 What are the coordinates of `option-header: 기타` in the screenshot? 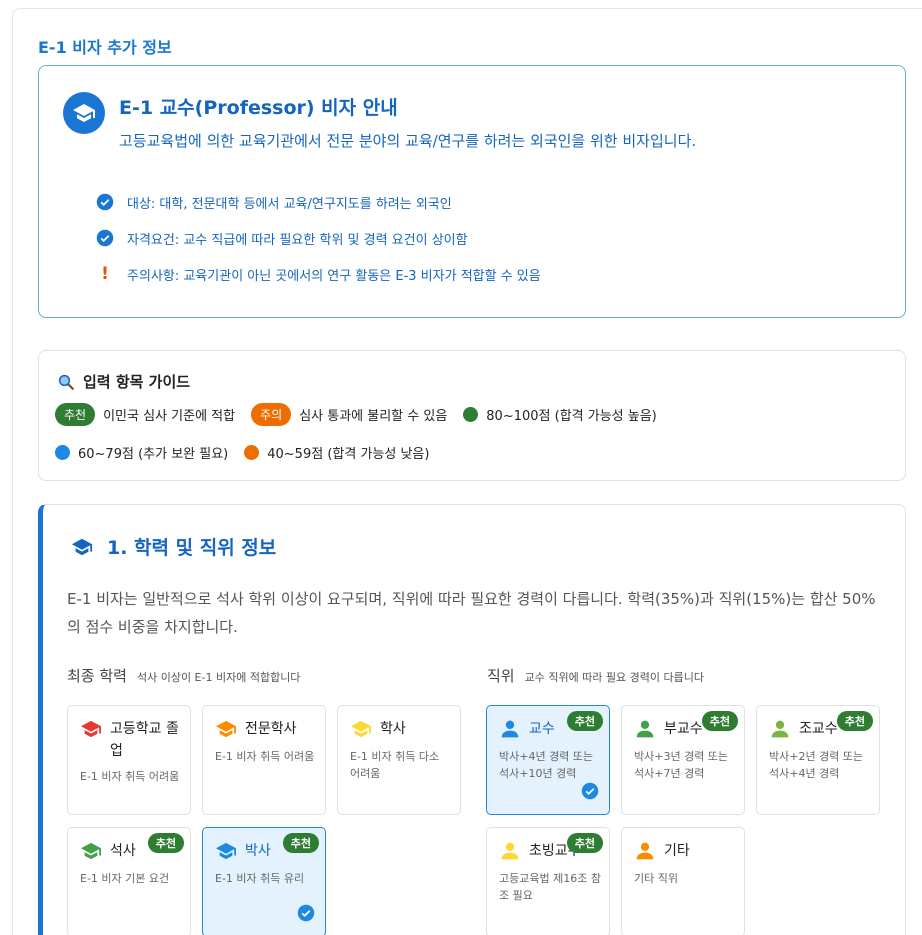 It's located at (684, 851).